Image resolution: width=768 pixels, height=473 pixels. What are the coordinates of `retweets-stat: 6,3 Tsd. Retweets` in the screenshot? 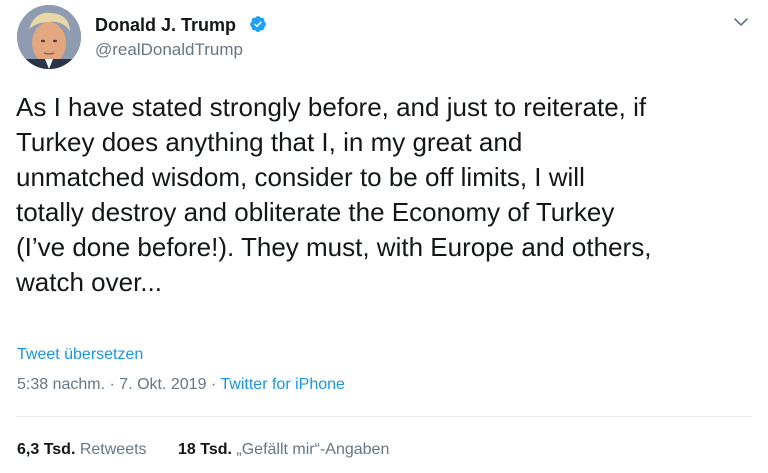 It's located at (82, 450).